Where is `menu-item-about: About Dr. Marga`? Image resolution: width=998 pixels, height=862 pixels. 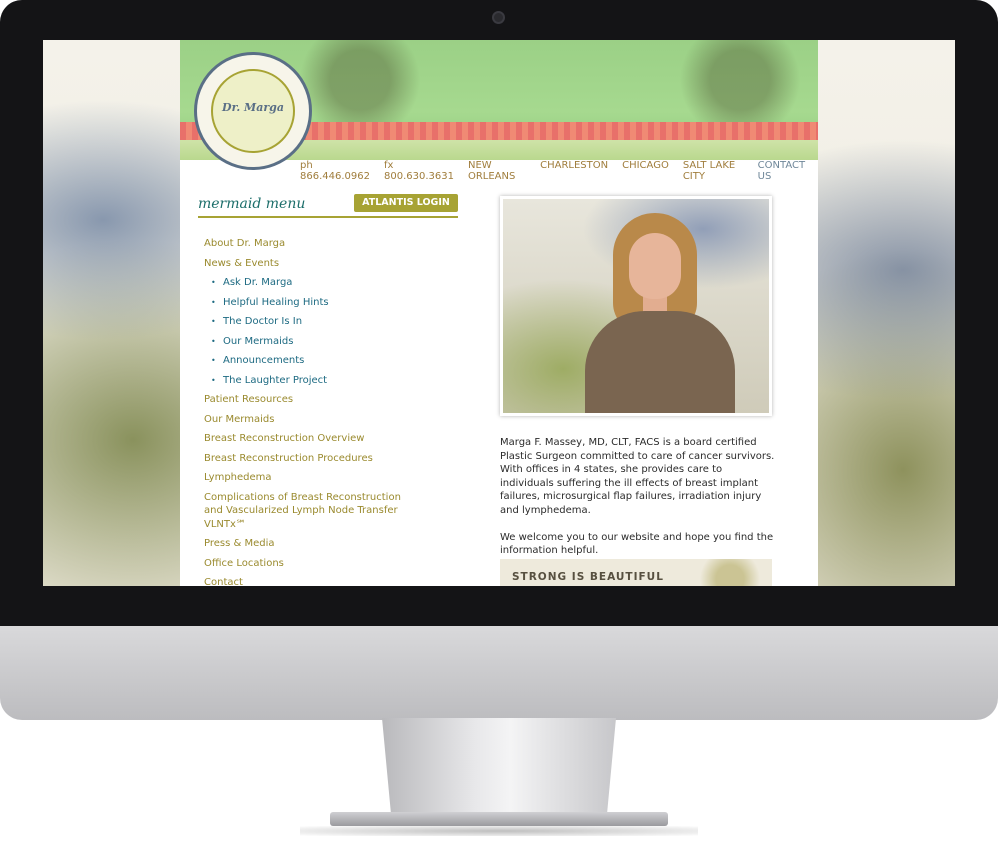 menu-item-about: About Dr. Marga is located at coordinates (304, 244).